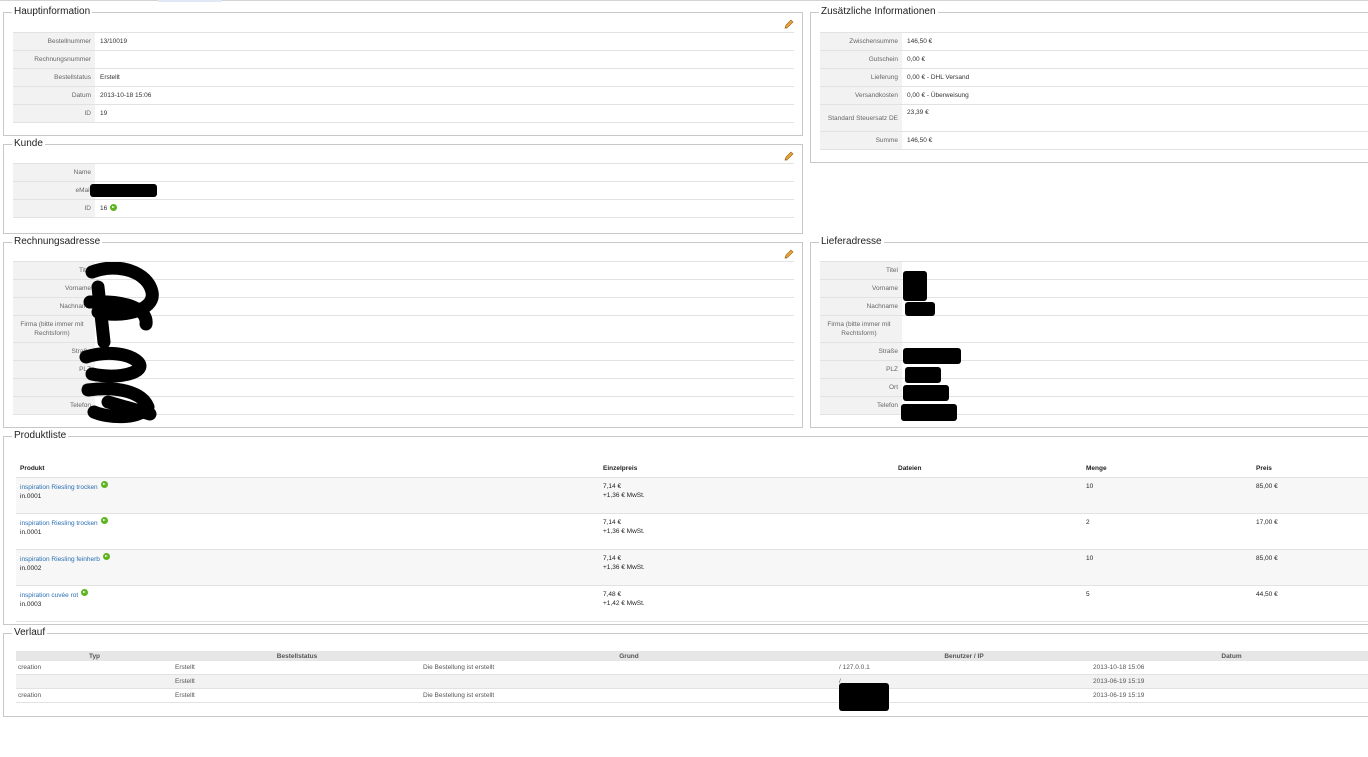 Image resolution: width=1368 pixels, height=757 pixels. What do you see at coordinates (28, 143) in the screenshot?
I see `customer-title: Kunde` at bounding box center [28, 143].